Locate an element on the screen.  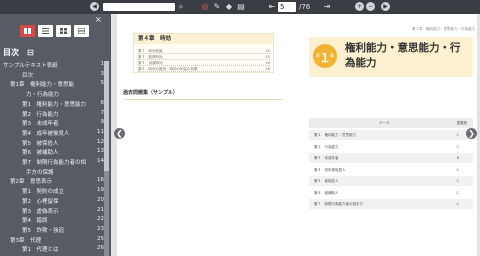
chapter-badge-suffix: 章 is located at coordinates (332, 55).